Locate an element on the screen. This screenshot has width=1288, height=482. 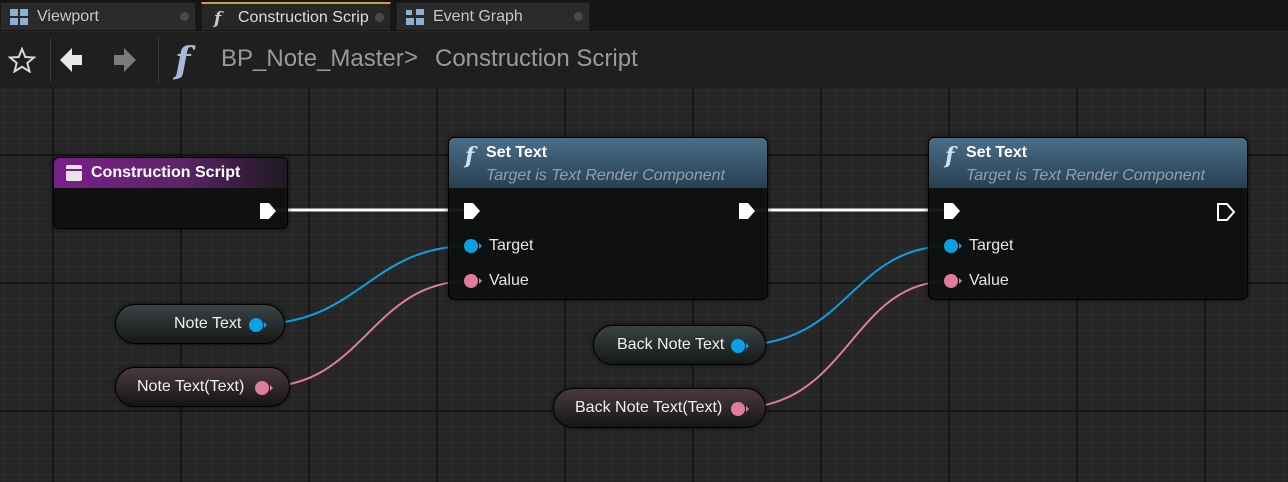
tab-label: Construction Scrip is located at coordinates (303, 17).